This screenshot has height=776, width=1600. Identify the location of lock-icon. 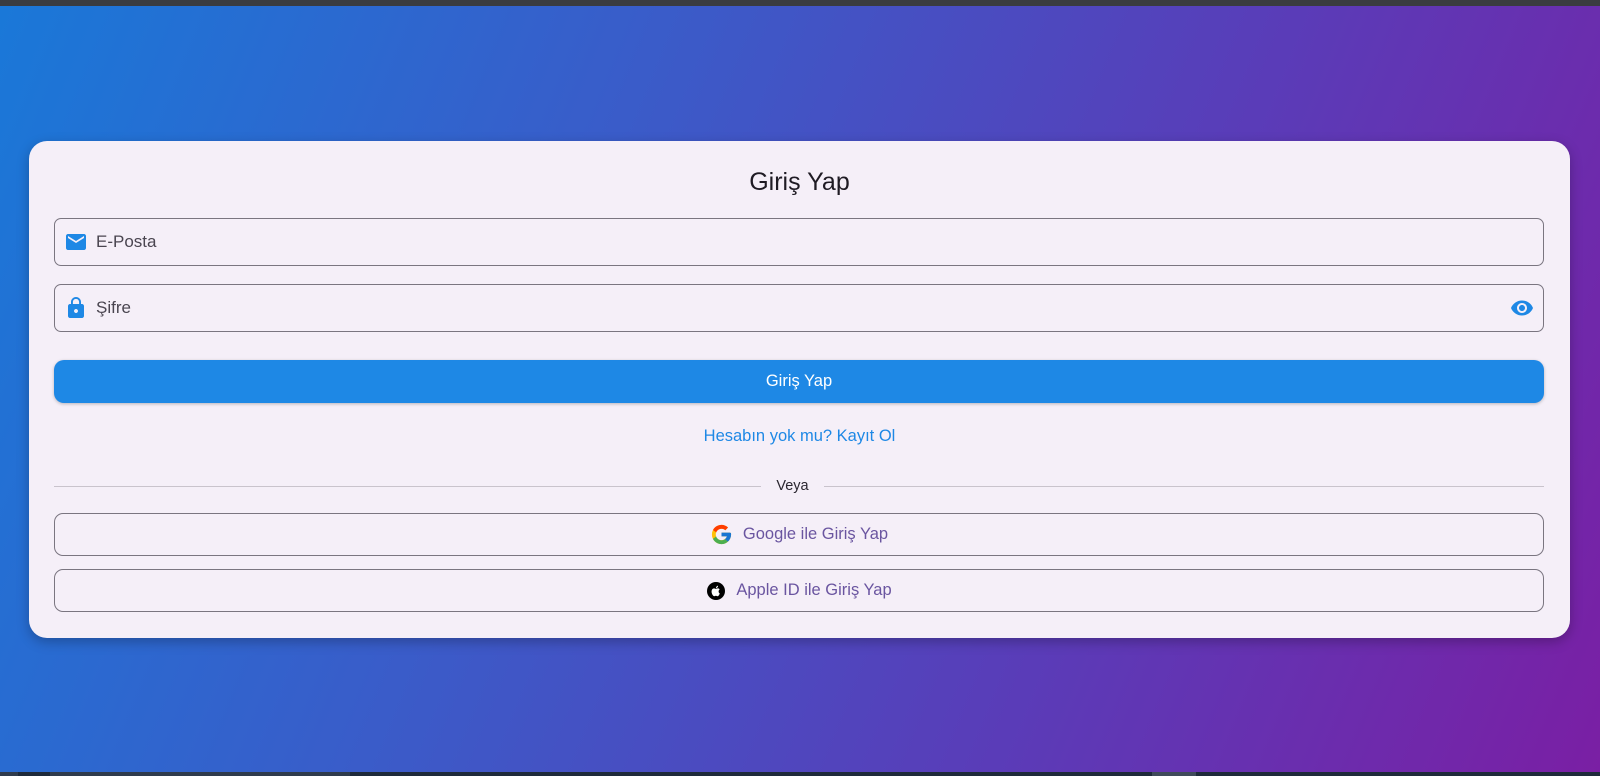
(76, 307).